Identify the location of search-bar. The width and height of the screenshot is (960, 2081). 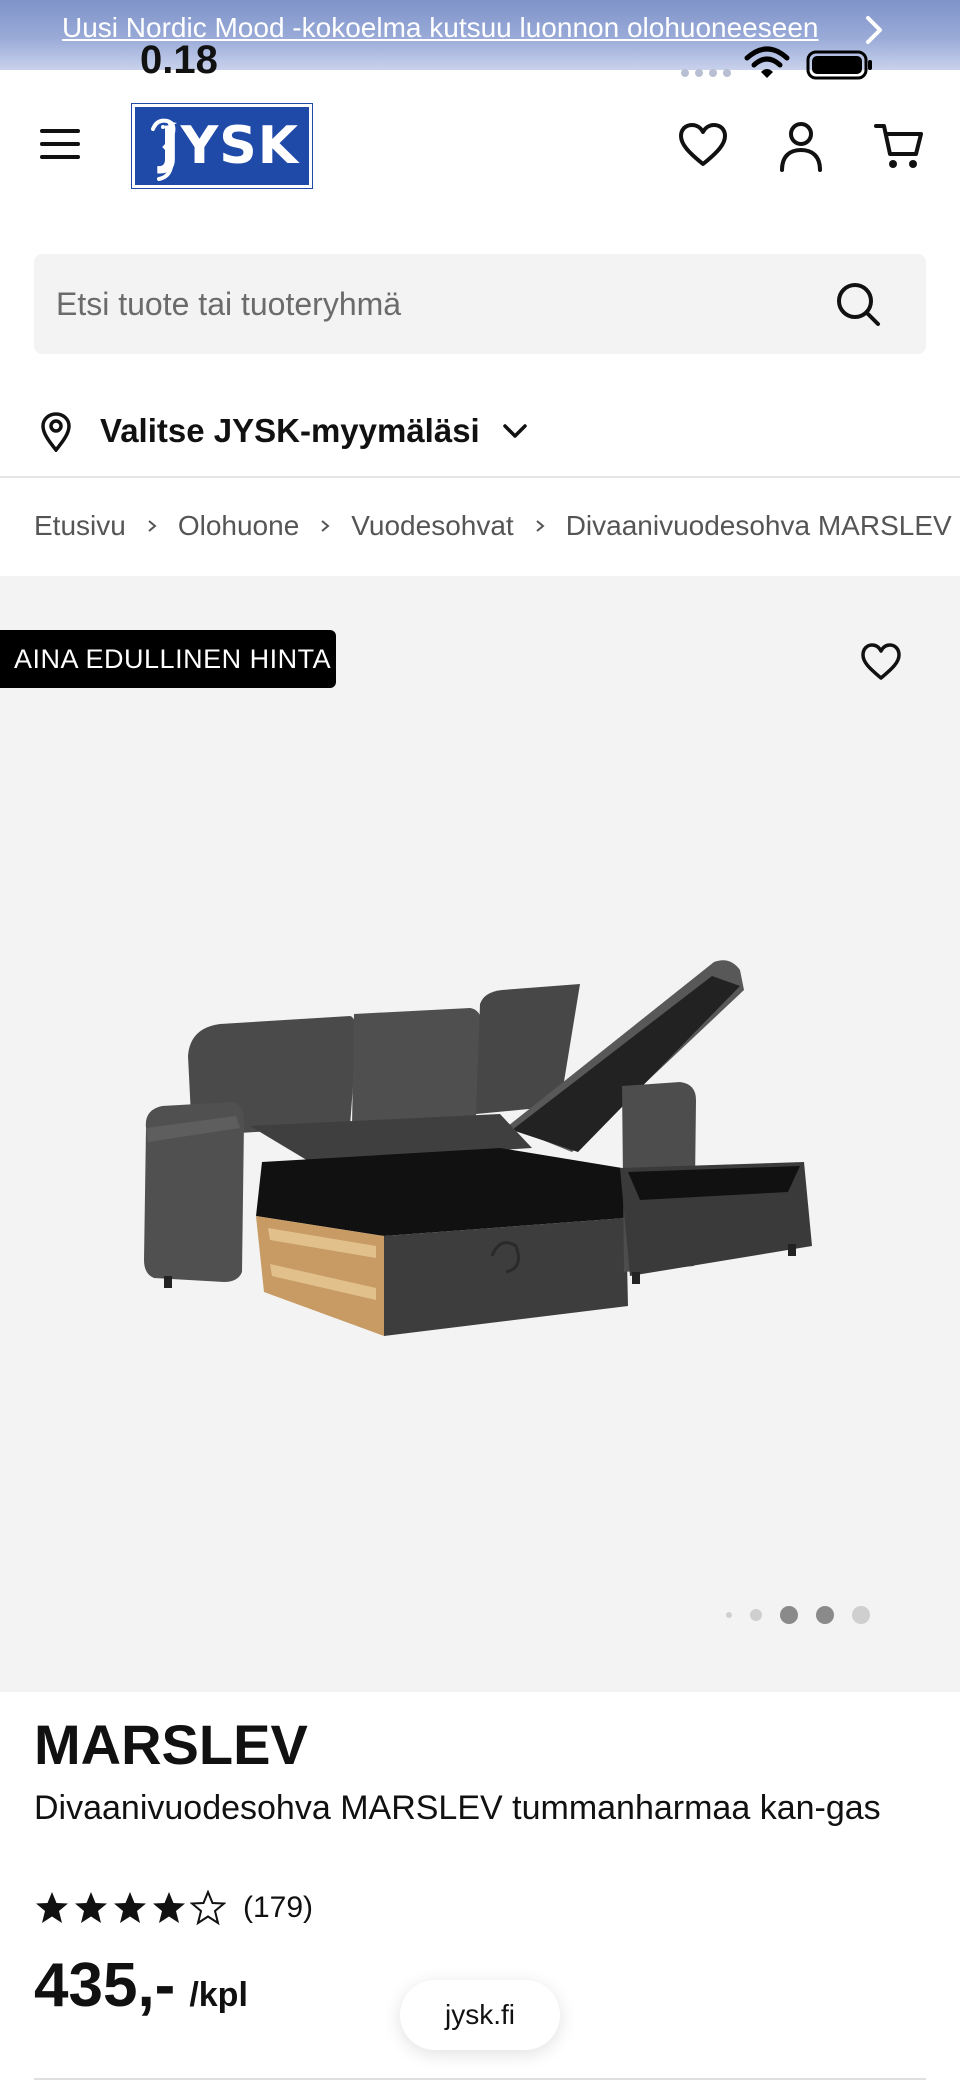
(480, 304).